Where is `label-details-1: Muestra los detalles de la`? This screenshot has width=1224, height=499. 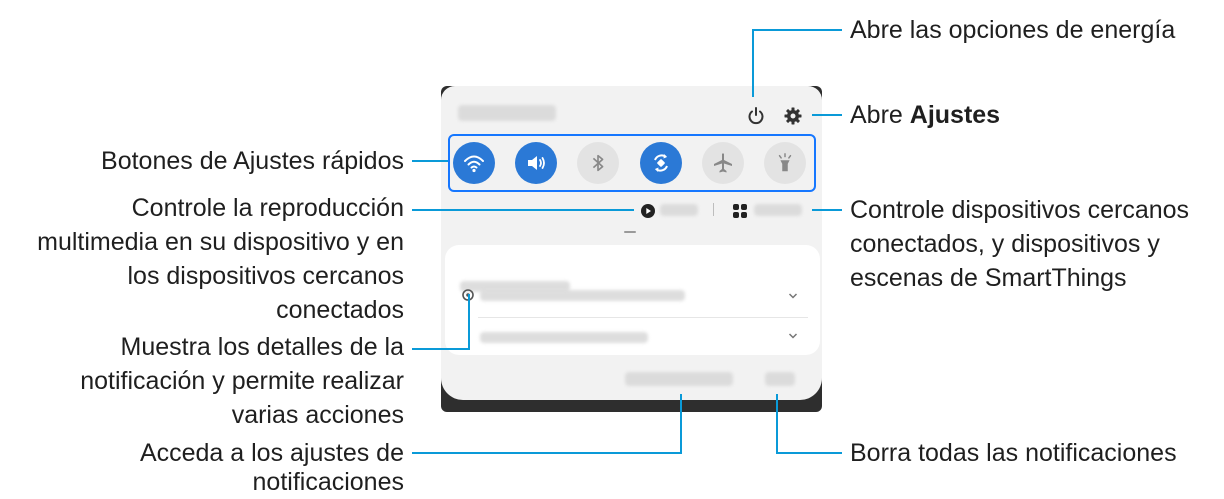
label-details-1: Muestra los detalles de la is located at coordinates (262, 347).